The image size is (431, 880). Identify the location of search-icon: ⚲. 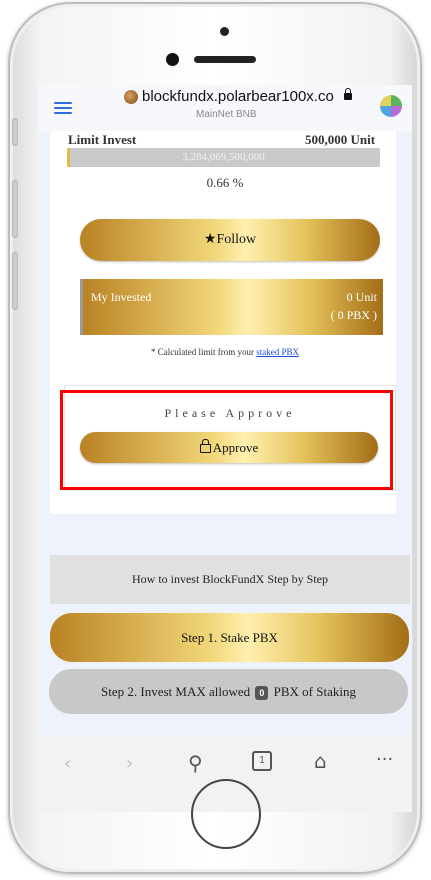
(195, 763).